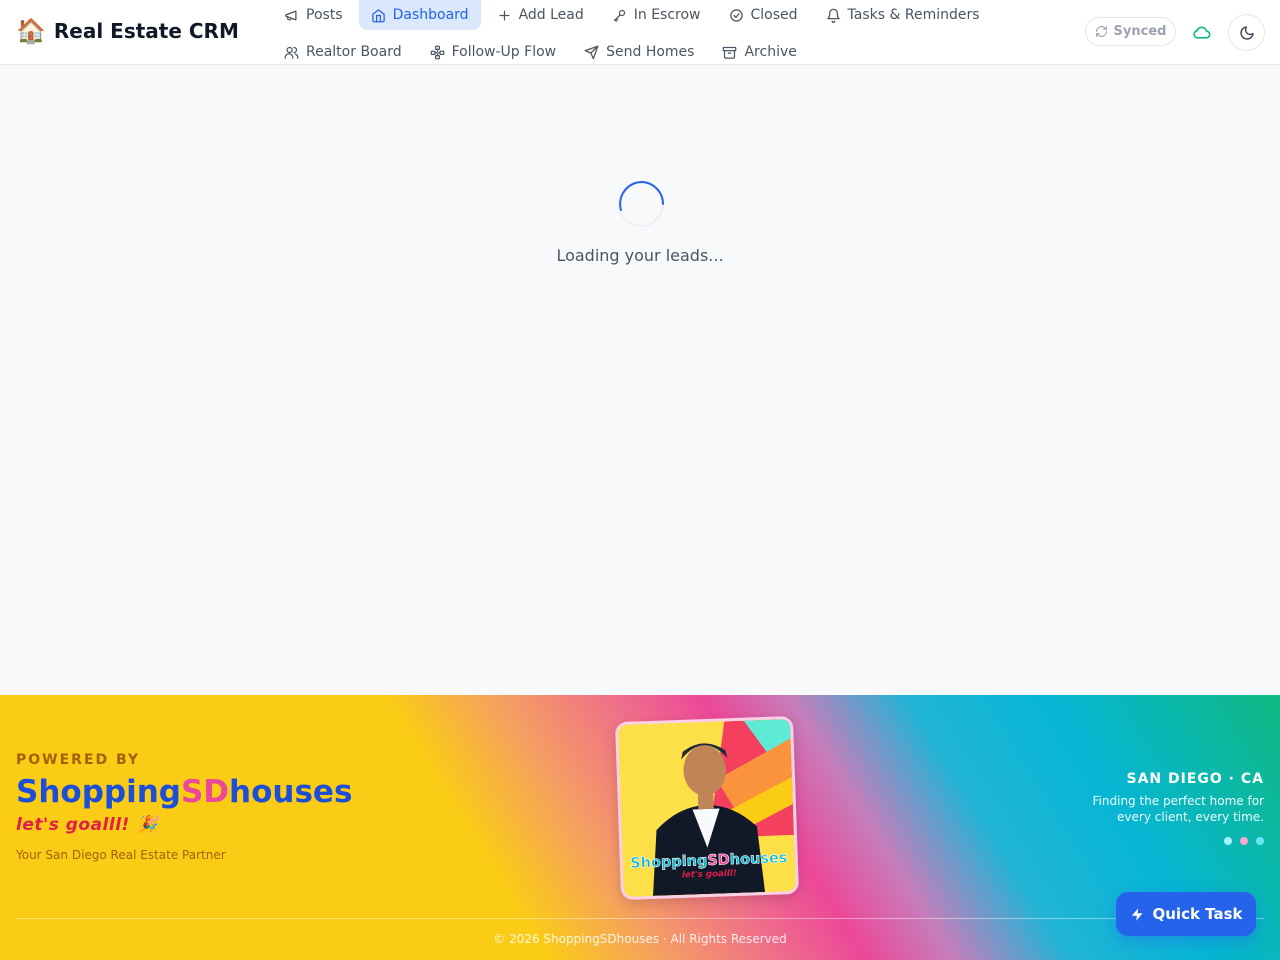 Image resolution: width=1280 pixels, height=960 pixels. What do you see at coordinates (430, 15) in the screenshot?
I see `nav-label: Dashboard` at bounding box center [430, 15].